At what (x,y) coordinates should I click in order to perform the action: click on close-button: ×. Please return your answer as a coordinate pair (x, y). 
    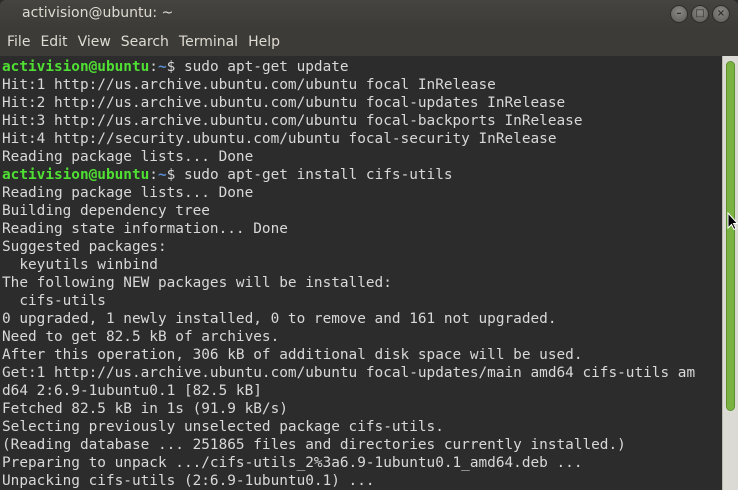
    Looking at the image, I should click on (721, 14).